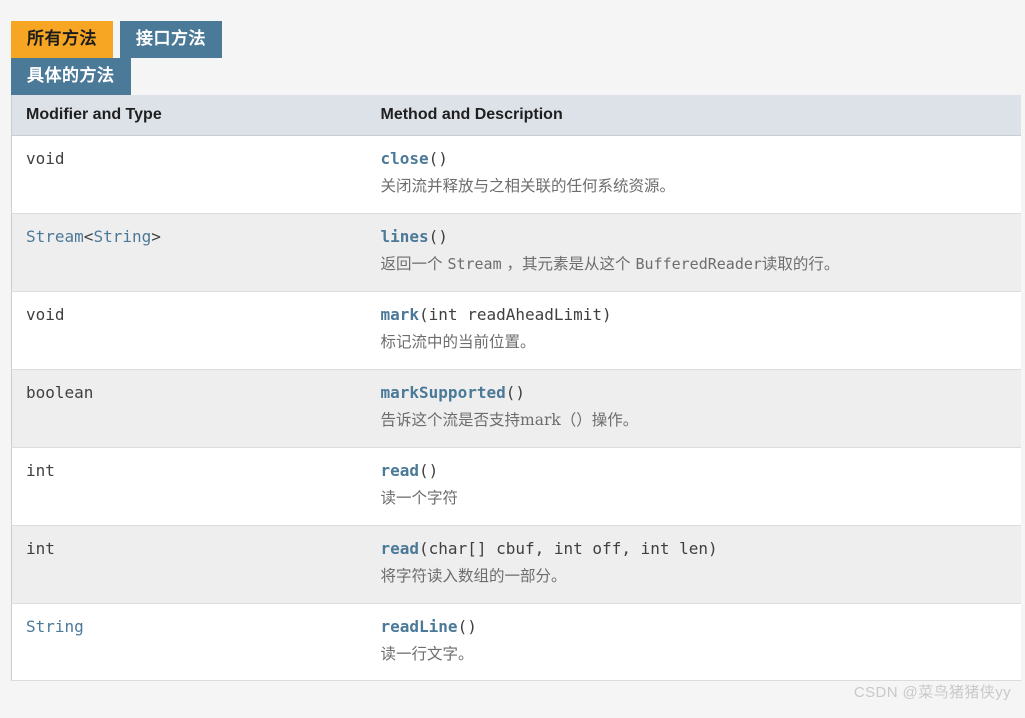 The height and width of the screenshot is (718, 1025). I want to click on table-header-row: Modifier and Type Method and Description, so click(516, 115).